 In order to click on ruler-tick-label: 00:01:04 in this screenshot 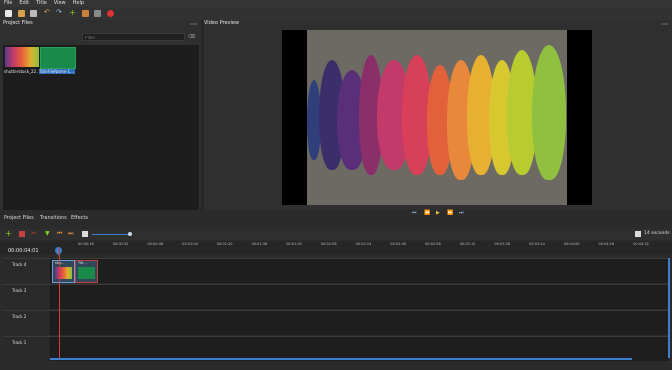, I will do `click(190, 244)`.